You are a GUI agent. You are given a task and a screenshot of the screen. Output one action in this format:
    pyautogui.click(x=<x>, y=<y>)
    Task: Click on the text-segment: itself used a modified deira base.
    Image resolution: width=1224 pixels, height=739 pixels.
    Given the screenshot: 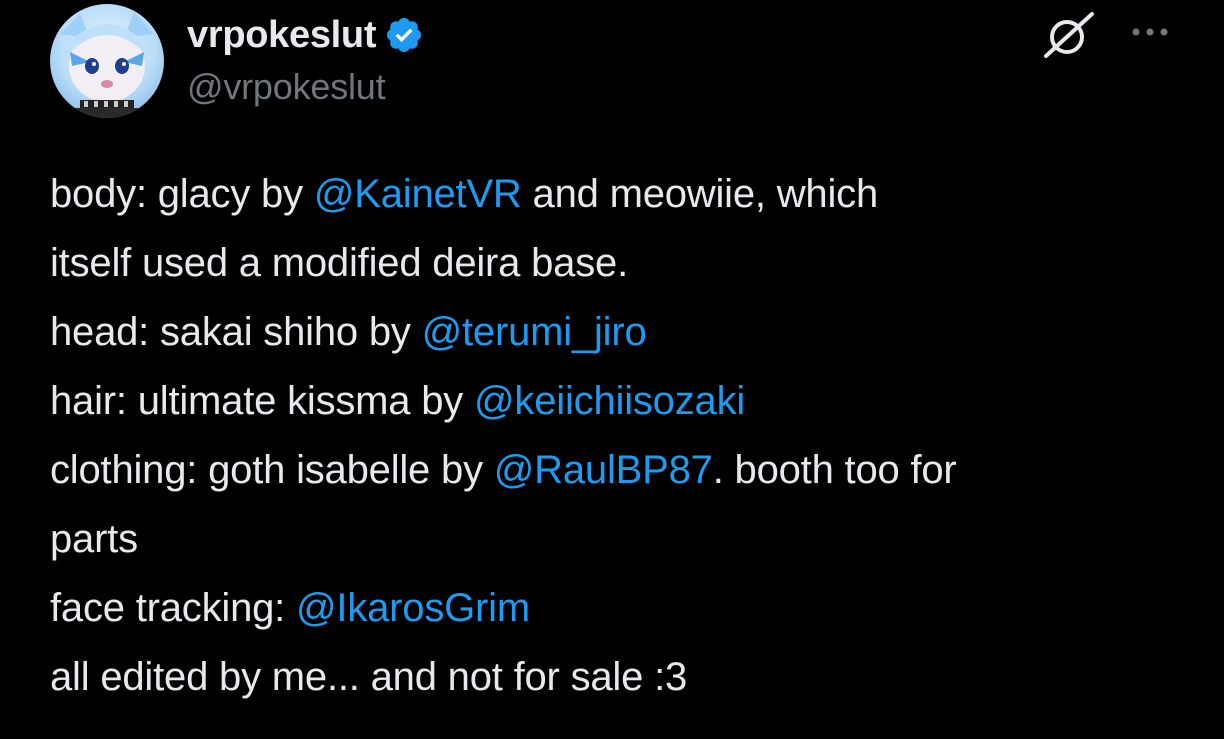 What is the action you would take?
    pyautogui.click(x=339, y=263)
    